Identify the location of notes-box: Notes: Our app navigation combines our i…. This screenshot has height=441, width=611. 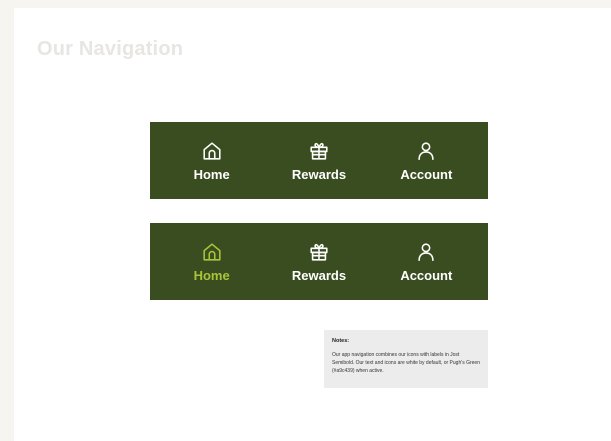
(406, 359).